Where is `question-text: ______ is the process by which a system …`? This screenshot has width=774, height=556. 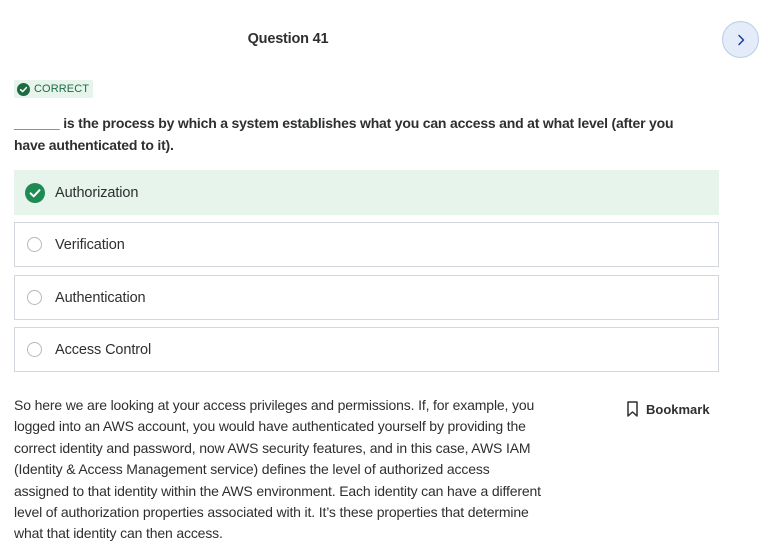
question-text: ______ is the process by which a system … is located at coordinates (344, 134).